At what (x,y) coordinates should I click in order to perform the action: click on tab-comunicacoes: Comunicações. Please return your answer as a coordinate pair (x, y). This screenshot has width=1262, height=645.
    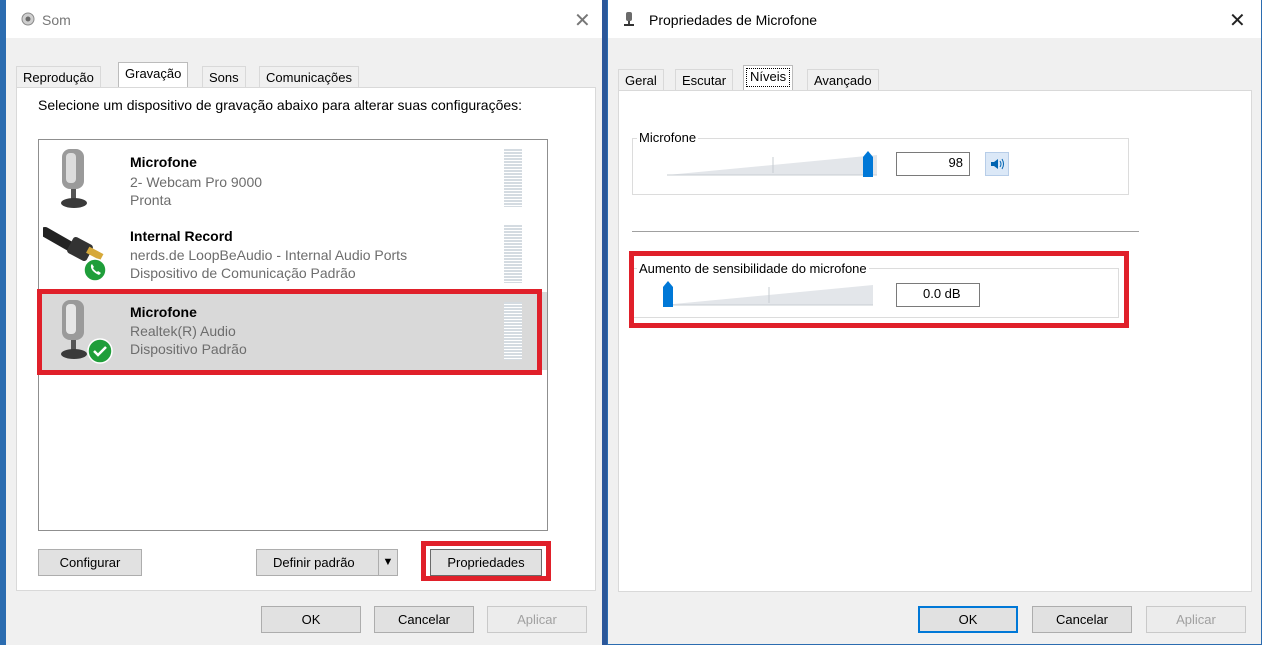
    Looking at the image, I should click on (309, 77).